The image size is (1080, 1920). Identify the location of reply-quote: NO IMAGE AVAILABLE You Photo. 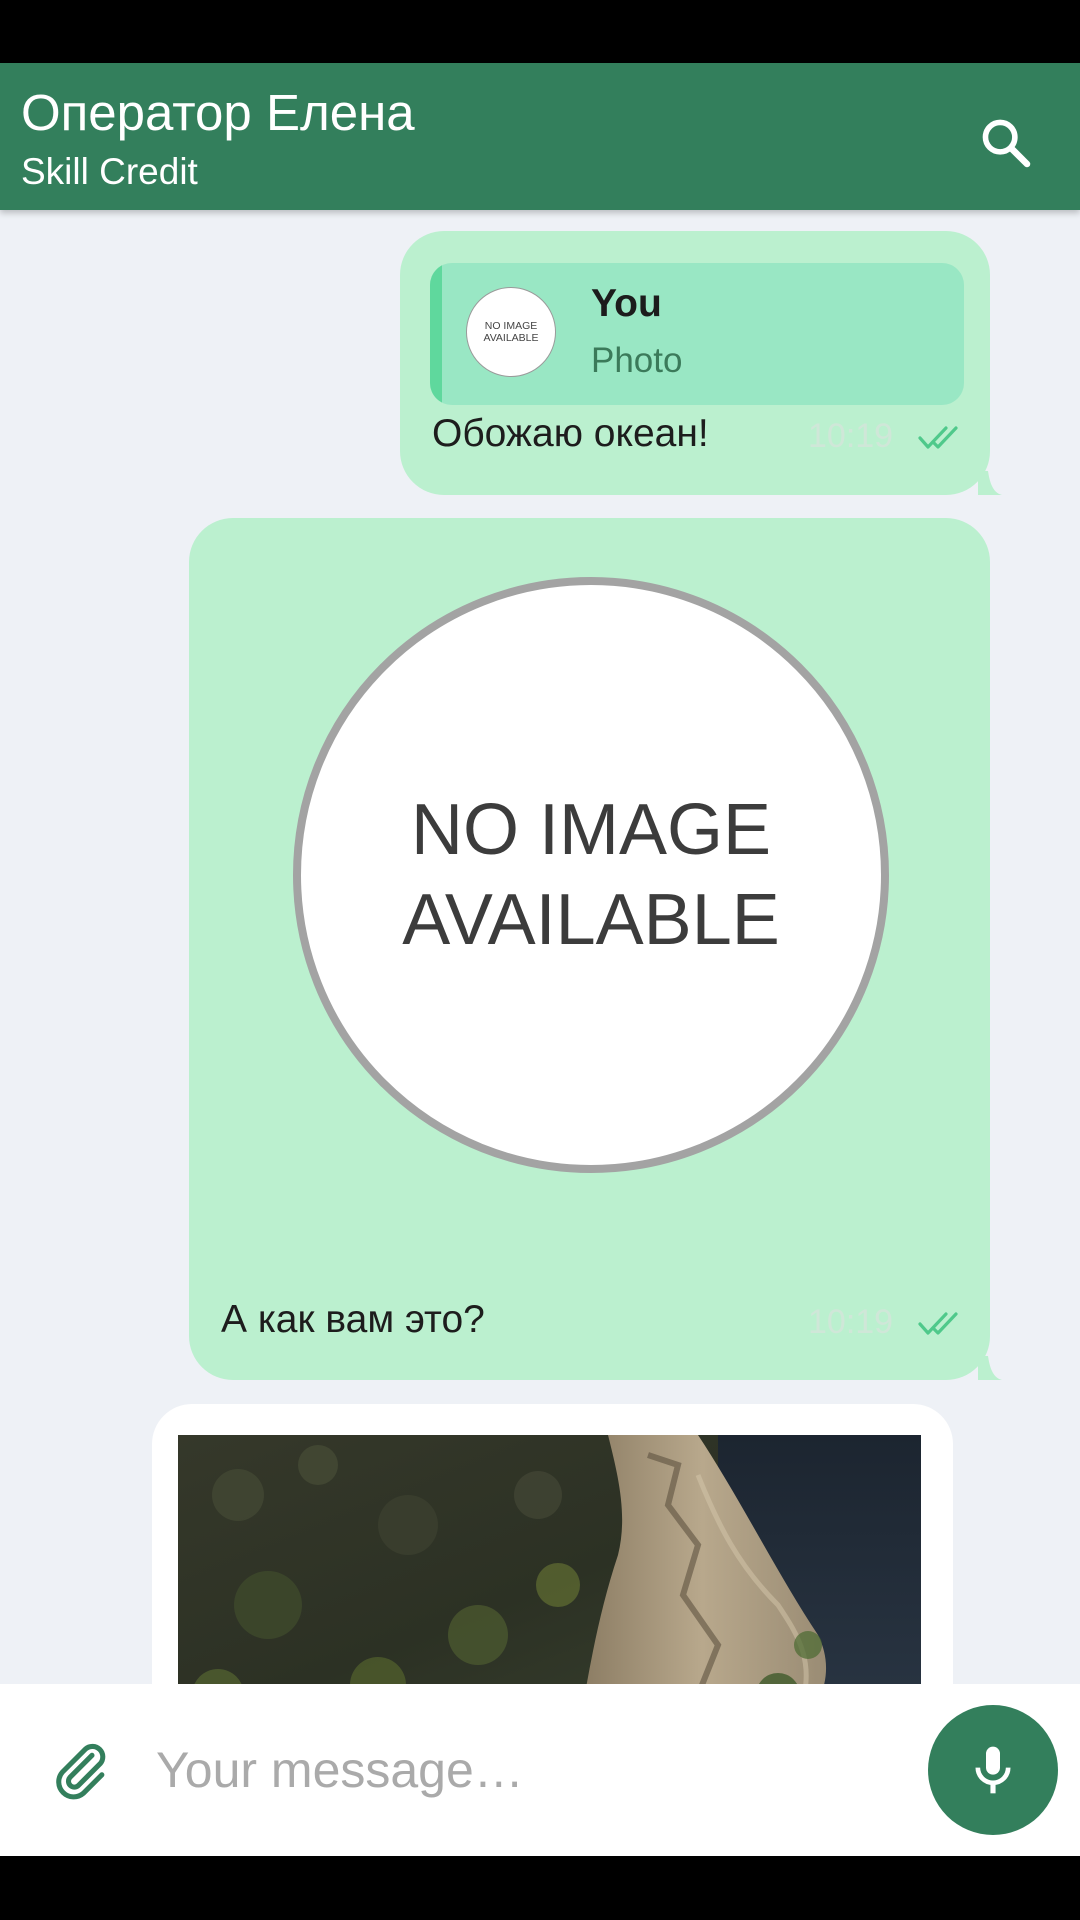
(697, 334).